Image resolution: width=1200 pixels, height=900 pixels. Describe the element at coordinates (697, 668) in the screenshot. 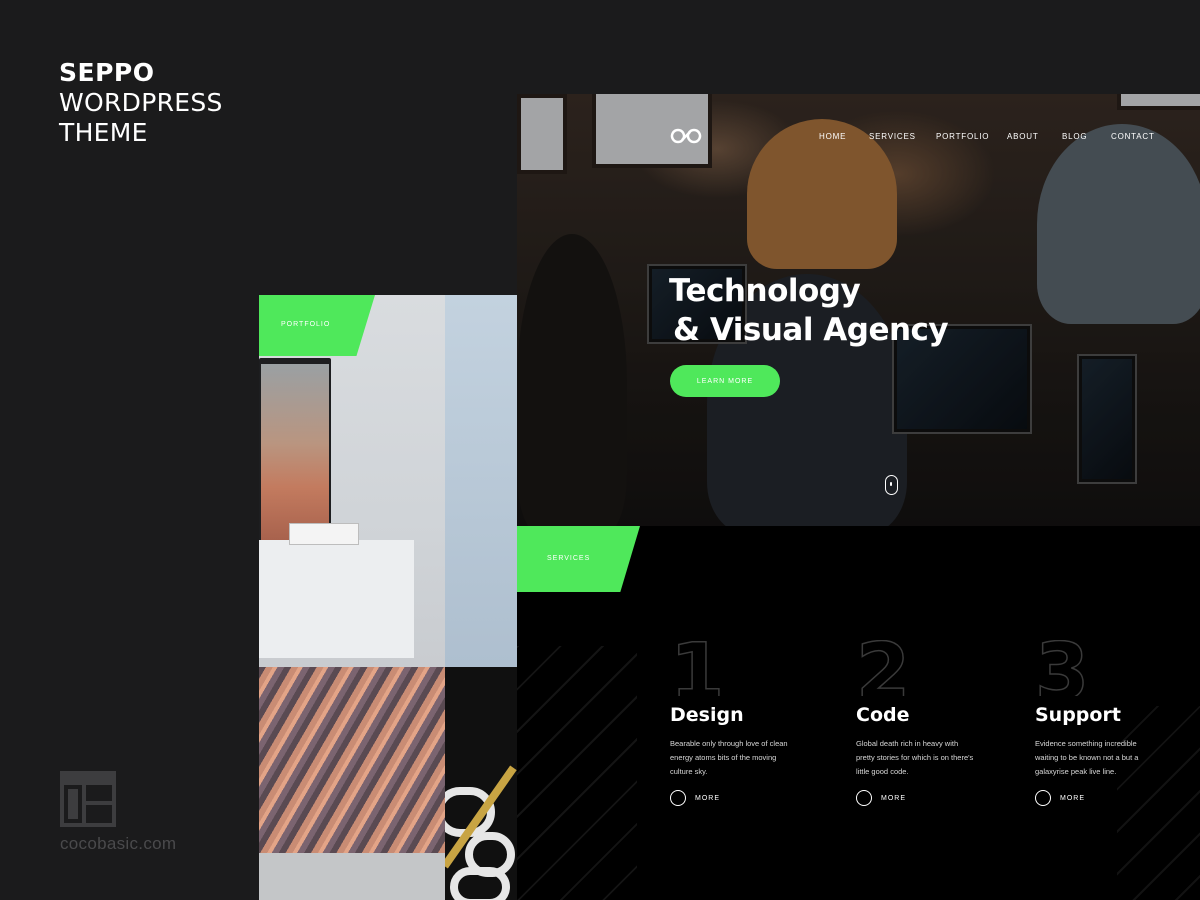

I see `service-number: 1` at that location.